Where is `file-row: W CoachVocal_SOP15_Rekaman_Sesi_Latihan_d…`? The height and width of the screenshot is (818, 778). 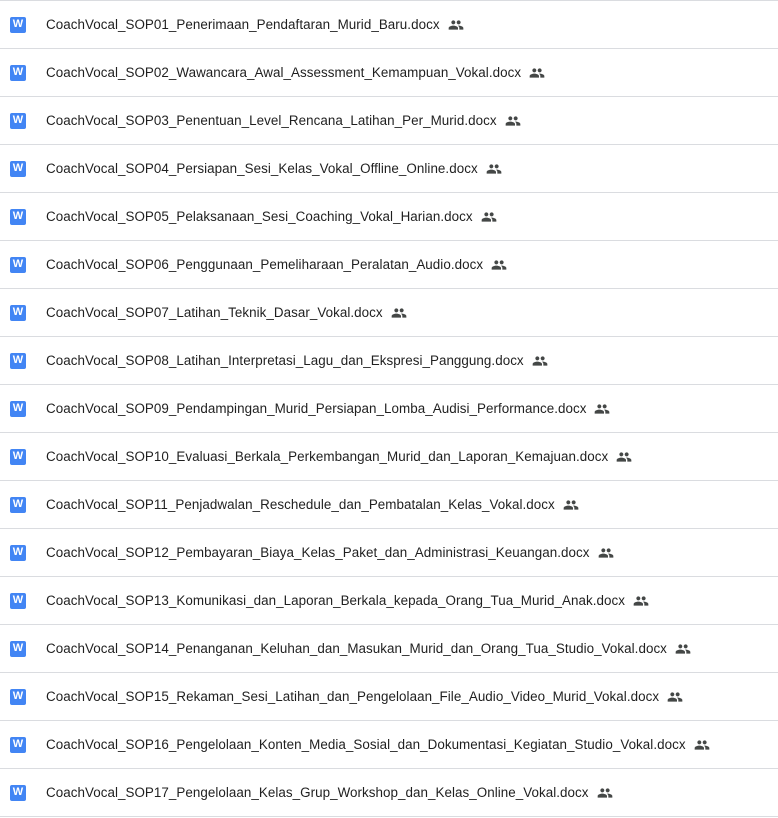 file-row: W CoachVocal_SOP15_Rekaman_Sesi_Latihan_d… is located at coordinates (389, 697).